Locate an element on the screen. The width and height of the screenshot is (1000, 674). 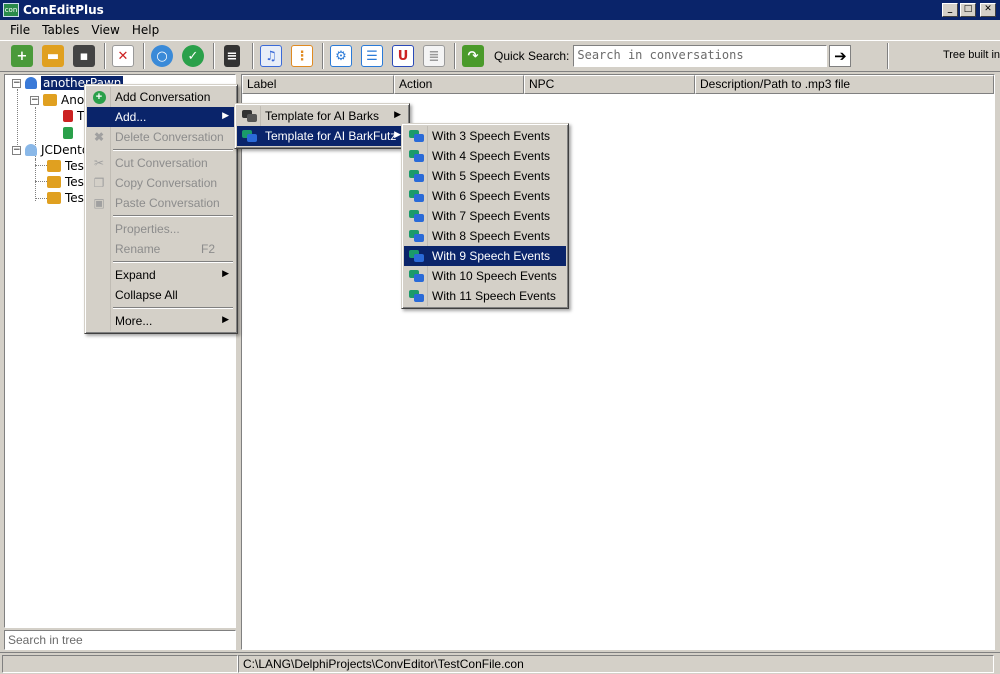
music-button: ♫ is located at coordinates (271, 56).